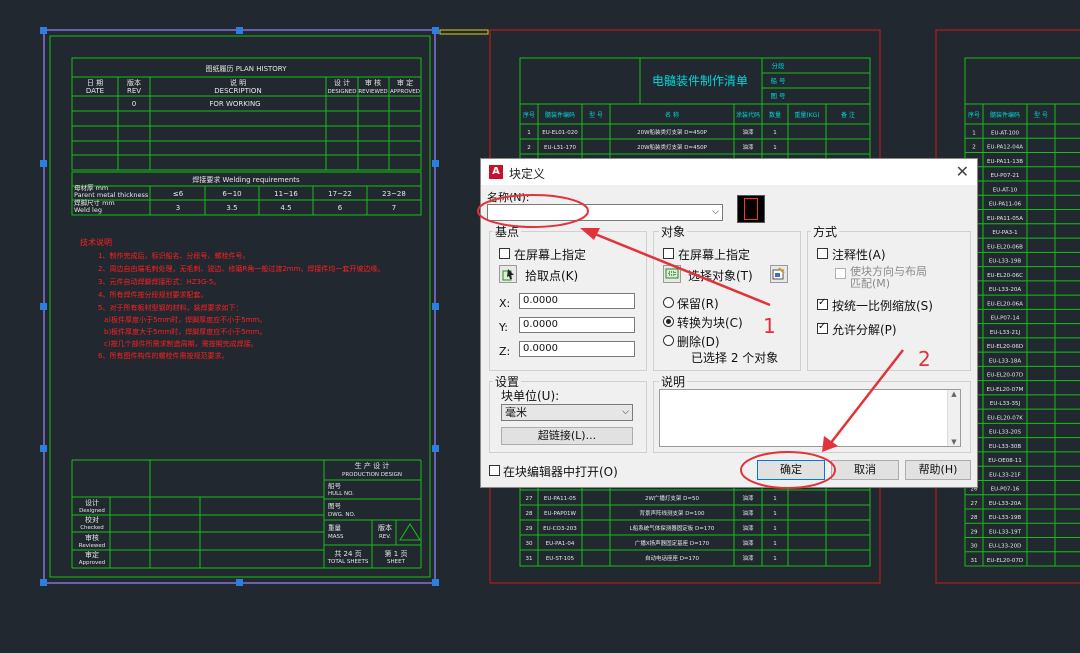  What do you see at coordinates (577, 349) in the screenshot?
I see `z-field: 0.0000` at bounding box center [577, 349].